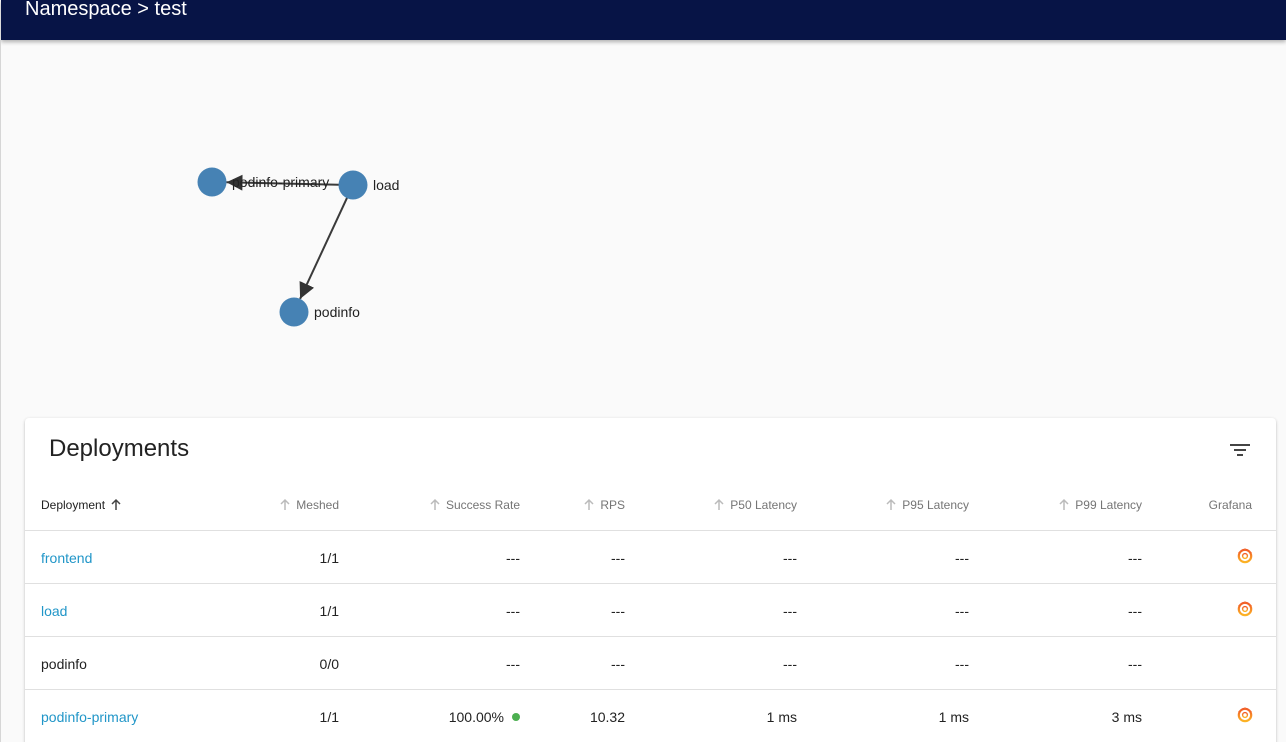 This screenshot has width=1286, height=742. What do you see at coordinates (294, 312) in the screenshot?
I see `graph-node-podinfo` at bounding box center [294, 312].